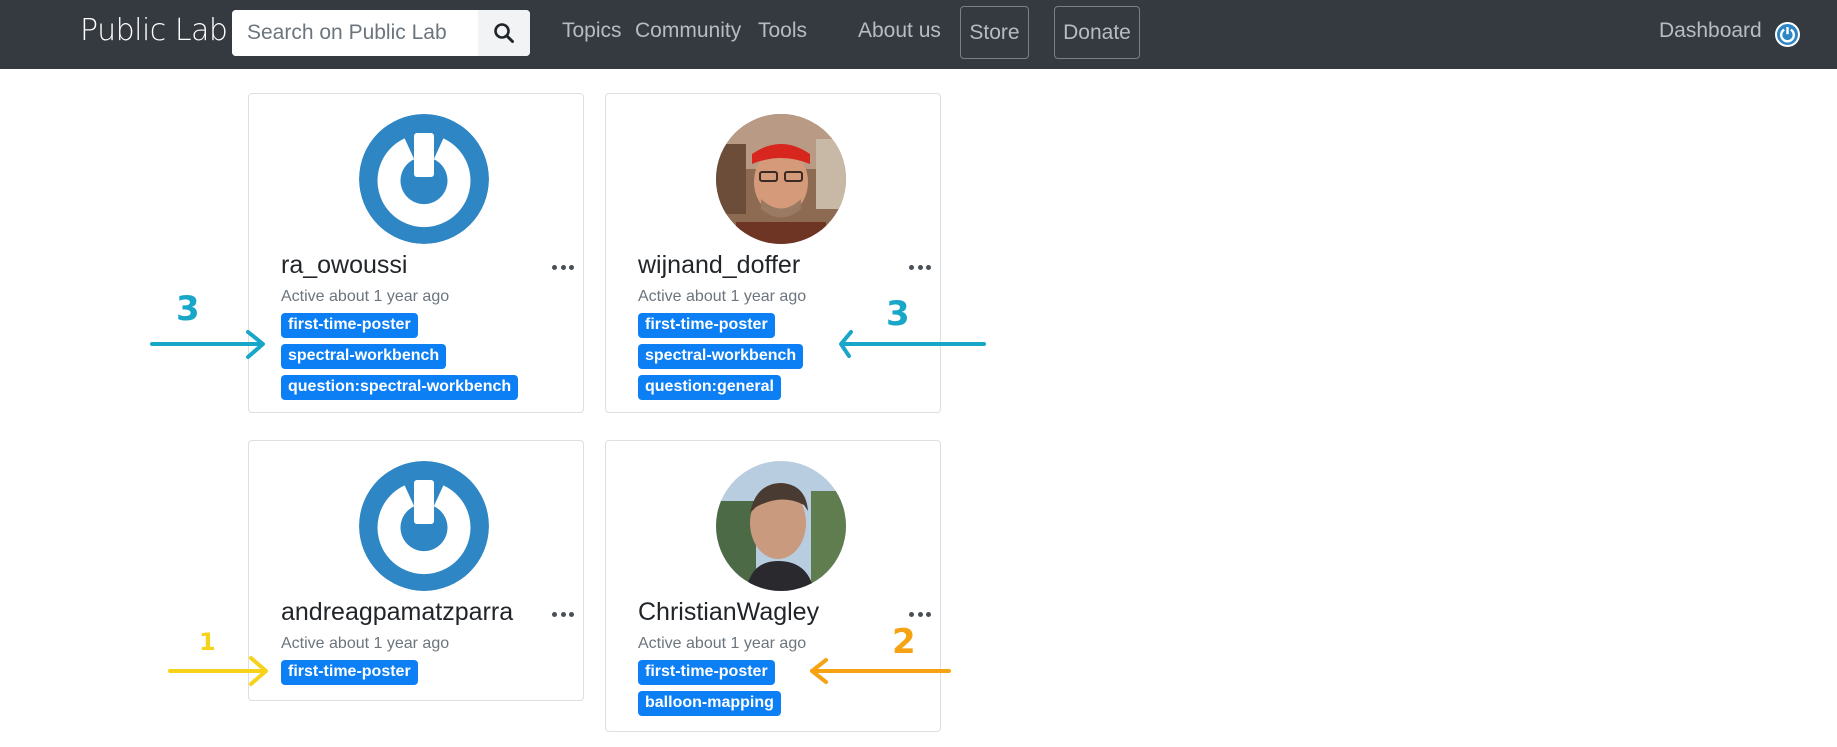 This screenshot has height=747, width=1837. Describe the element at coordinates (904, 642) in the screenshot. I see `annotation-number: 2` at that location.